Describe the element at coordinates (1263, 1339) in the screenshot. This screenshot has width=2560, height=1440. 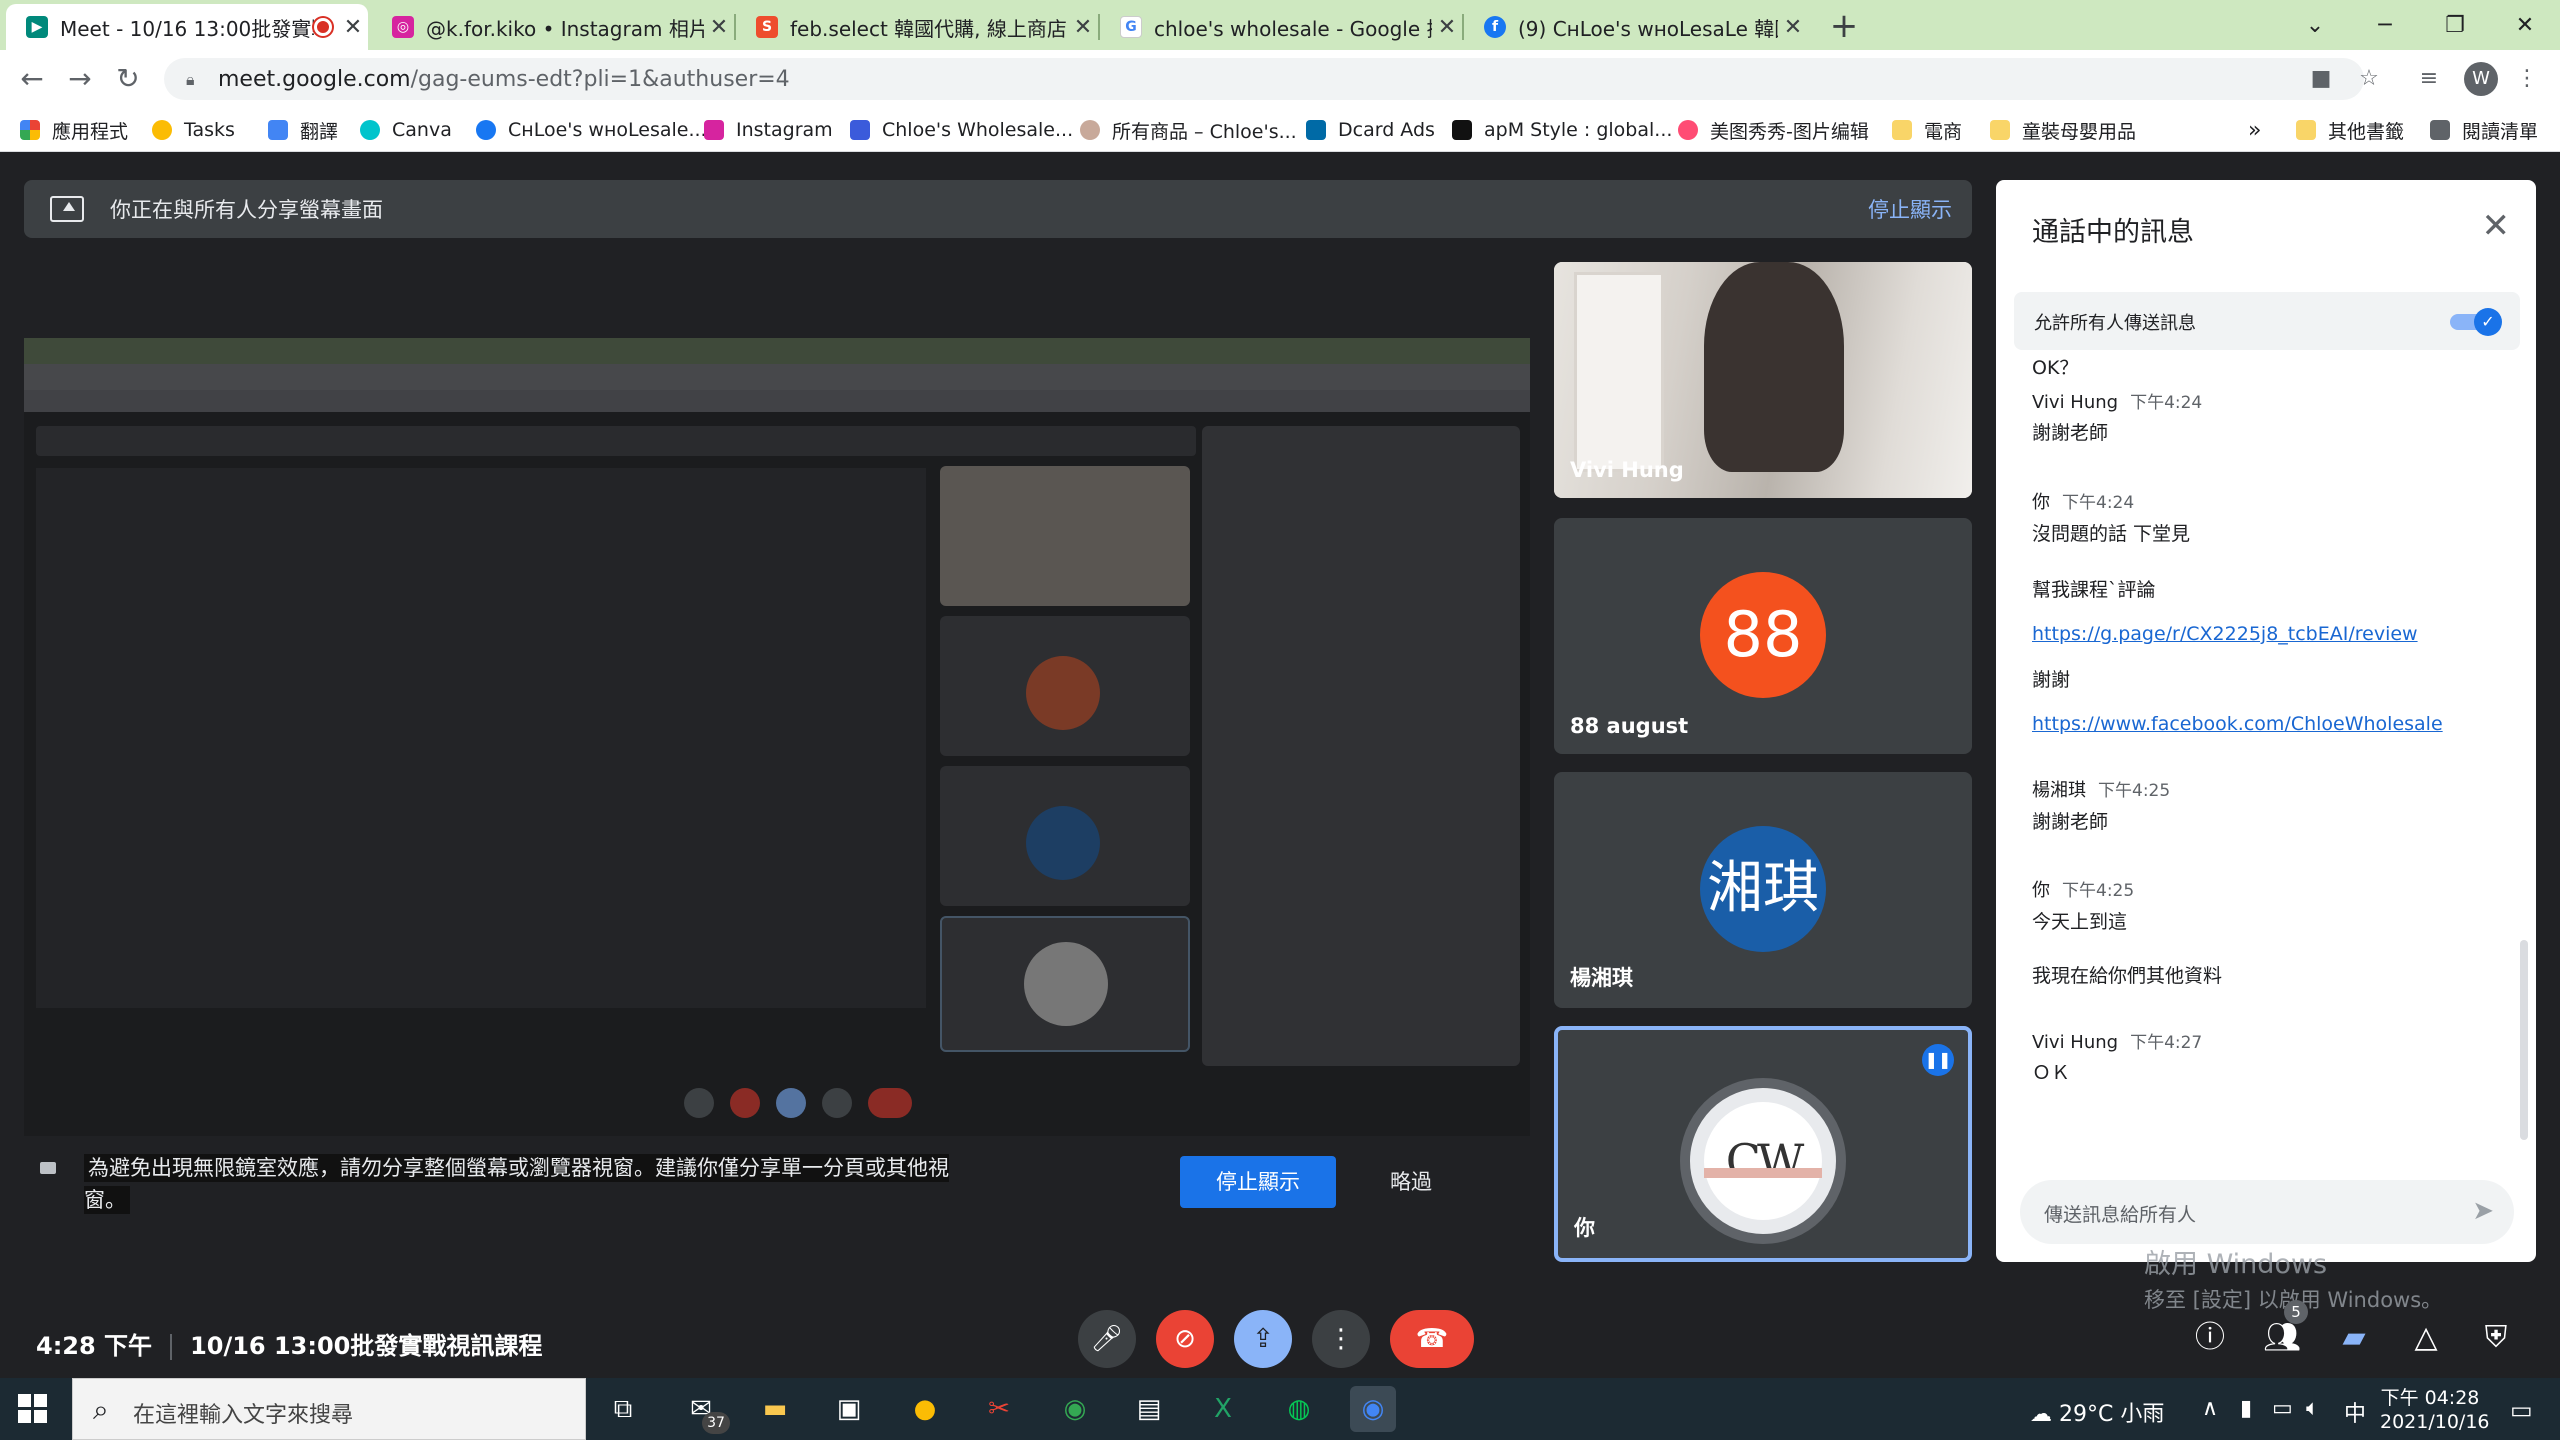
I see `present-button: ⇪` at that location.